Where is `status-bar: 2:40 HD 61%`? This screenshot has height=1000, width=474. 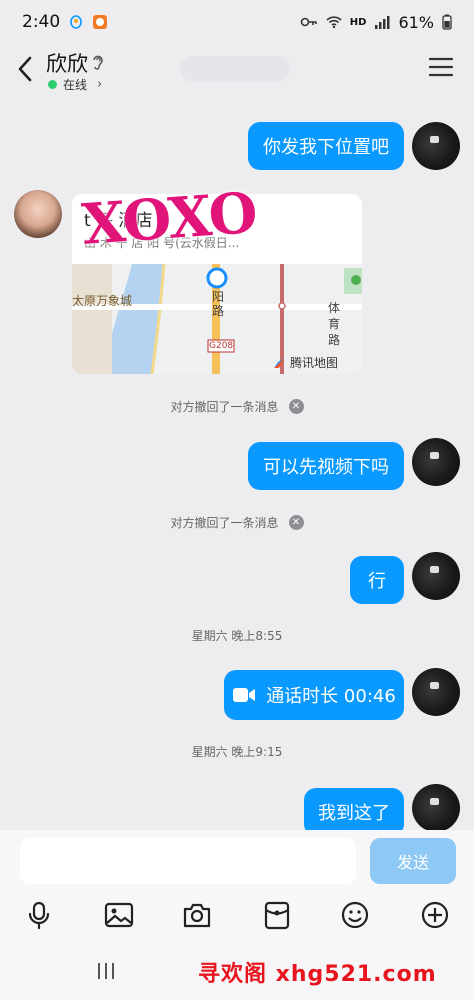 status-bar: 2:40 HD 61% is located at coordinates (237, 22).